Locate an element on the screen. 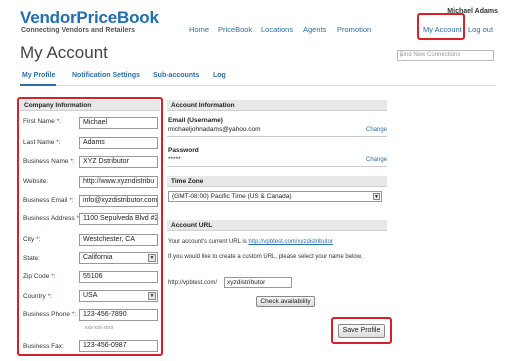 The height and width of the screenshot is (361, 510). state-label: State: is located at coordinates (31, 258).